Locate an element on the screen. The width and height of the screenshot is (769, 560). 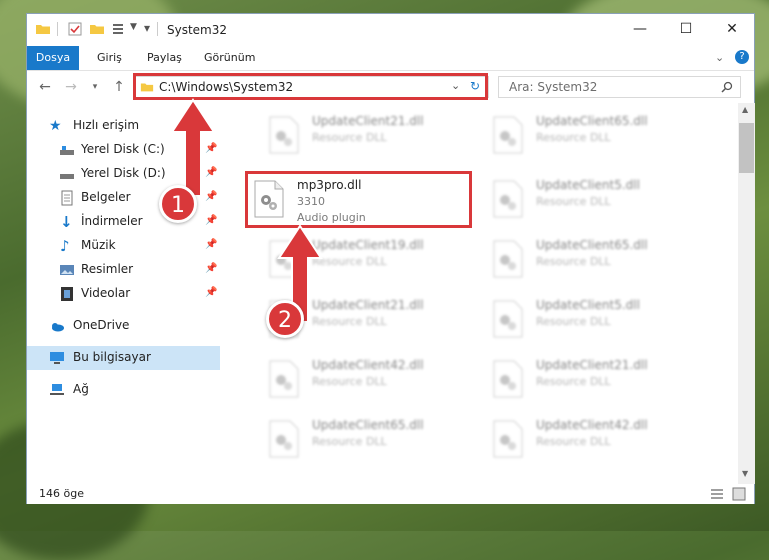
recent-locations-icon: ▾ is located at coordinates (95, 87).